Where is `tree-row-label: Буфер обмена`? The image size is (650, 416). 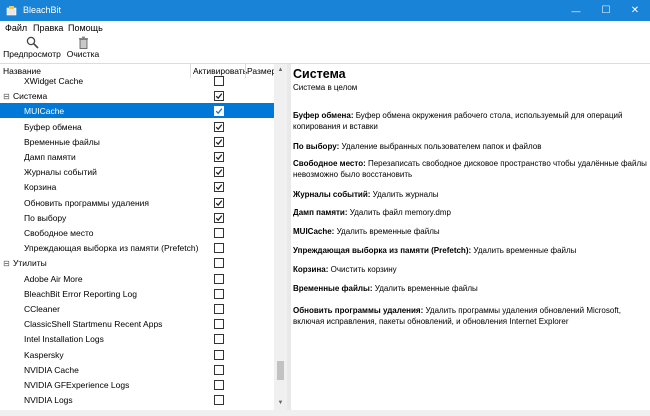 tree-row-label: Буфер обмена is located at coordinates (53, 126).